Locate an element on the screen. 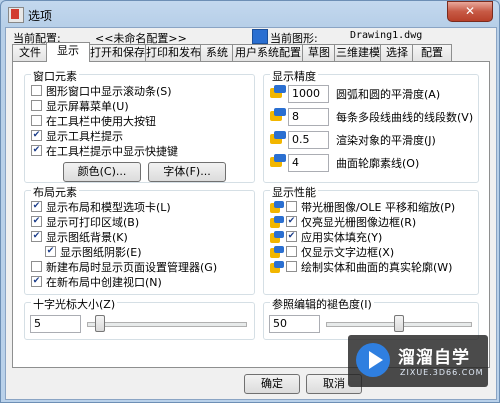 This screenshot has height=403, width=500. drawing-file-icon is located at coordinates (260, 36).